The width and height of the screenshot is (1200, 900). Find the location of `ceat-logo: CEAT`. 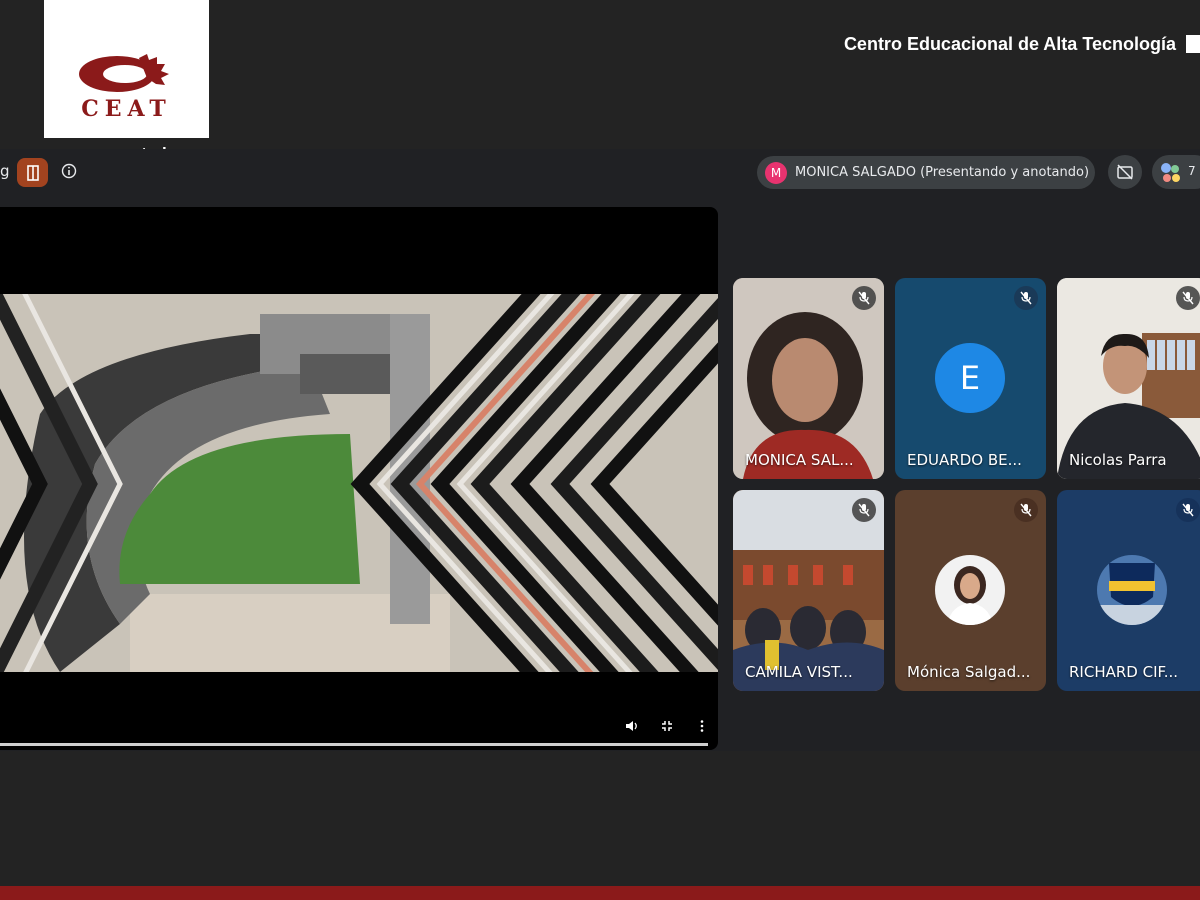

ceat-logo: CEAT is located at coordinates (126, 69).